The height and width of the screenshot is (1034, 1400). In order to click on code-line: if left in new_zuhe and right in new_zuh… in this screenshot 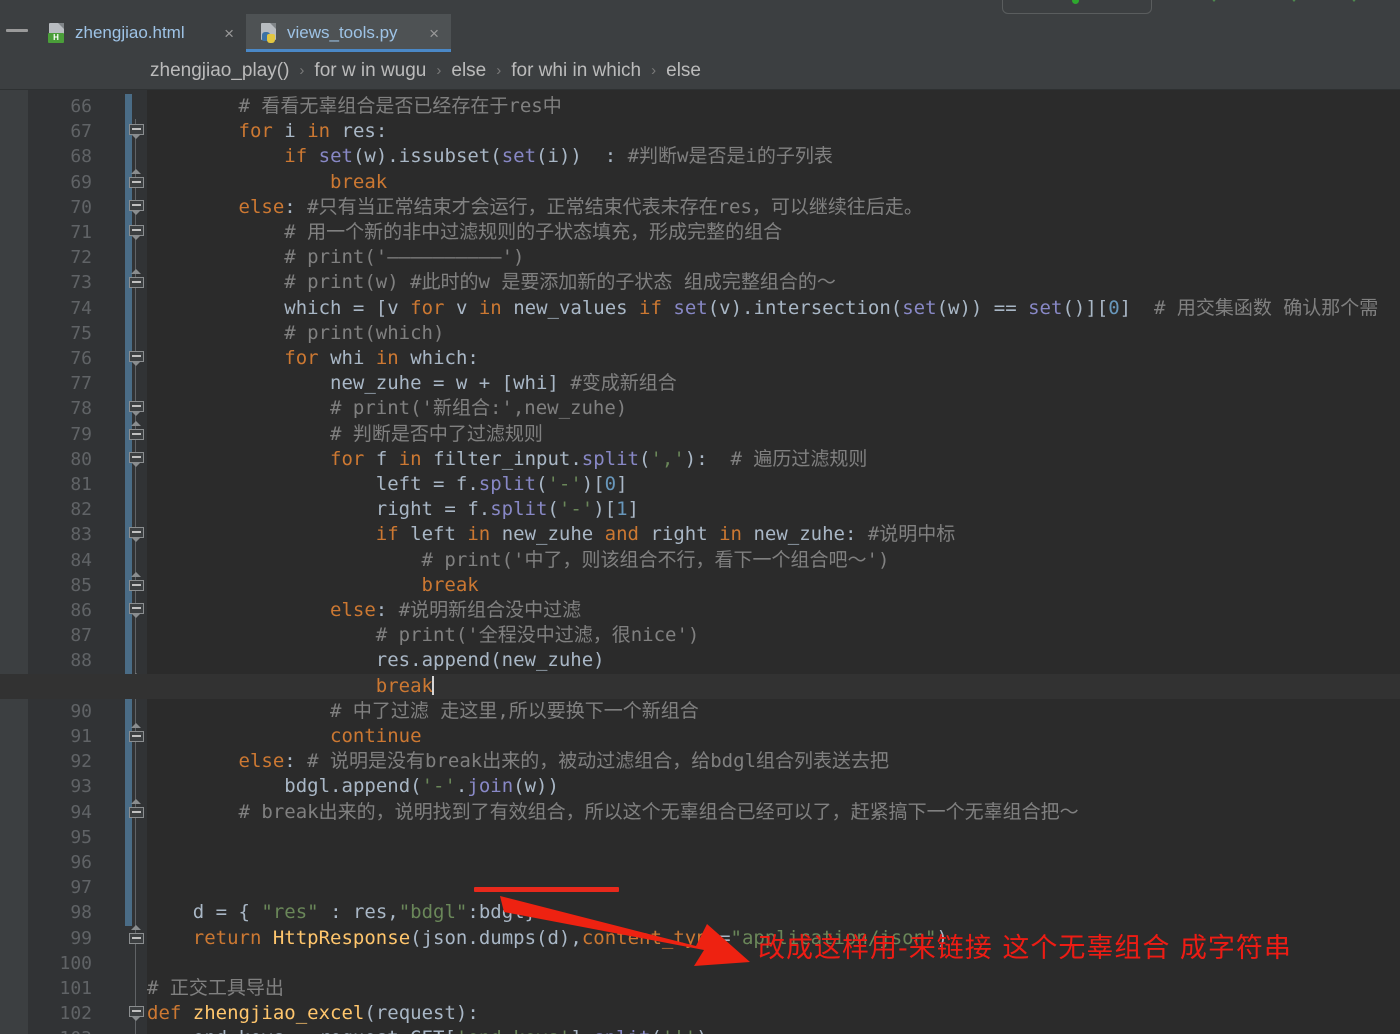, I will do `click(551, 534)`.